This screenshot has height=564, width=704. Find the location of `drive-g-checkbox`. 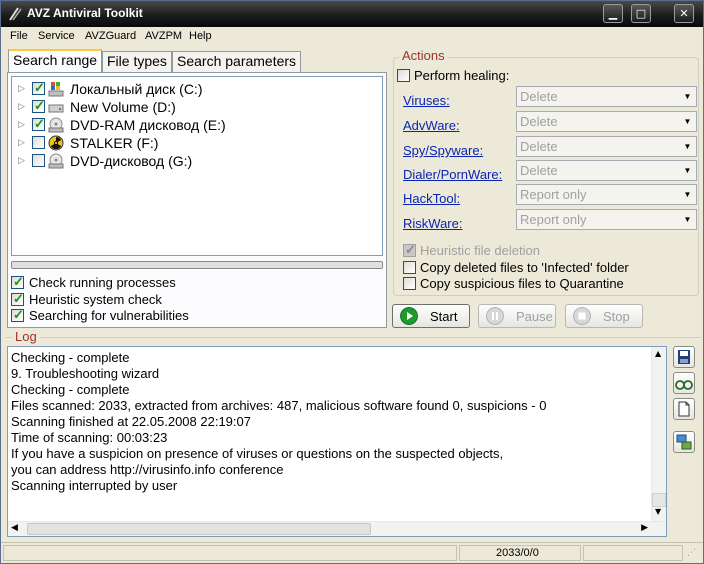

drive-g-checkbox is located at coordinates (38, 160).